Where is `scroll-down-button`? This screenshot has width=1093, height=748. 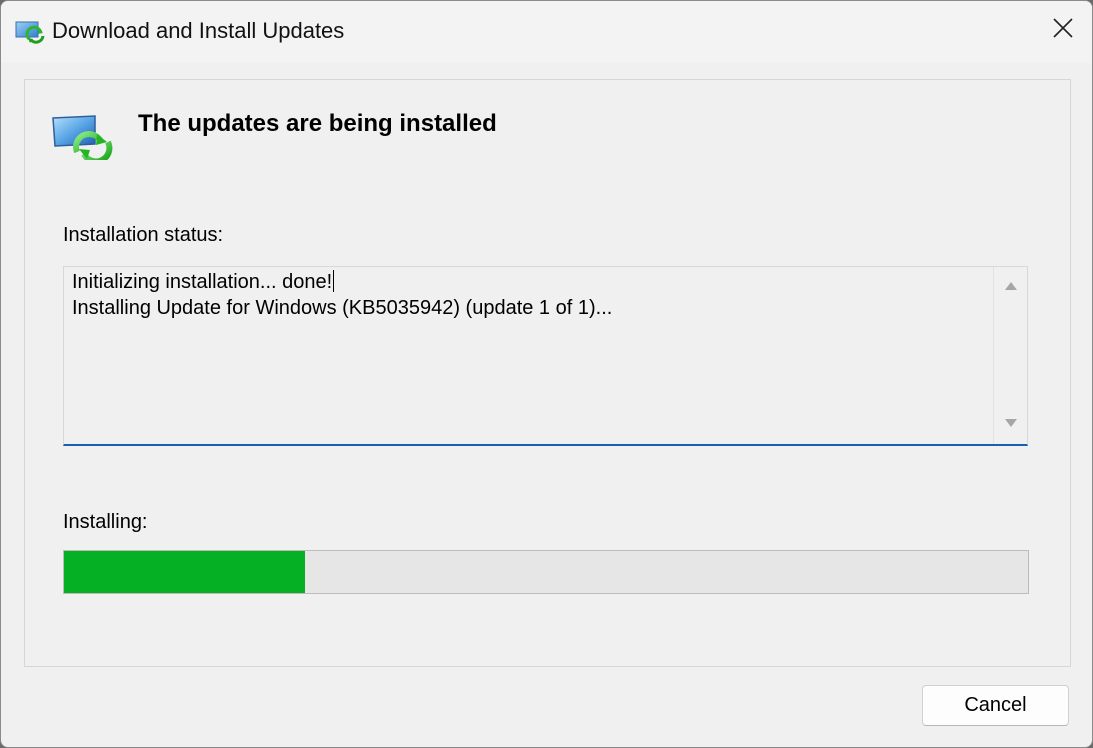 scroll-down-button is located at coordinates (1011, 423).